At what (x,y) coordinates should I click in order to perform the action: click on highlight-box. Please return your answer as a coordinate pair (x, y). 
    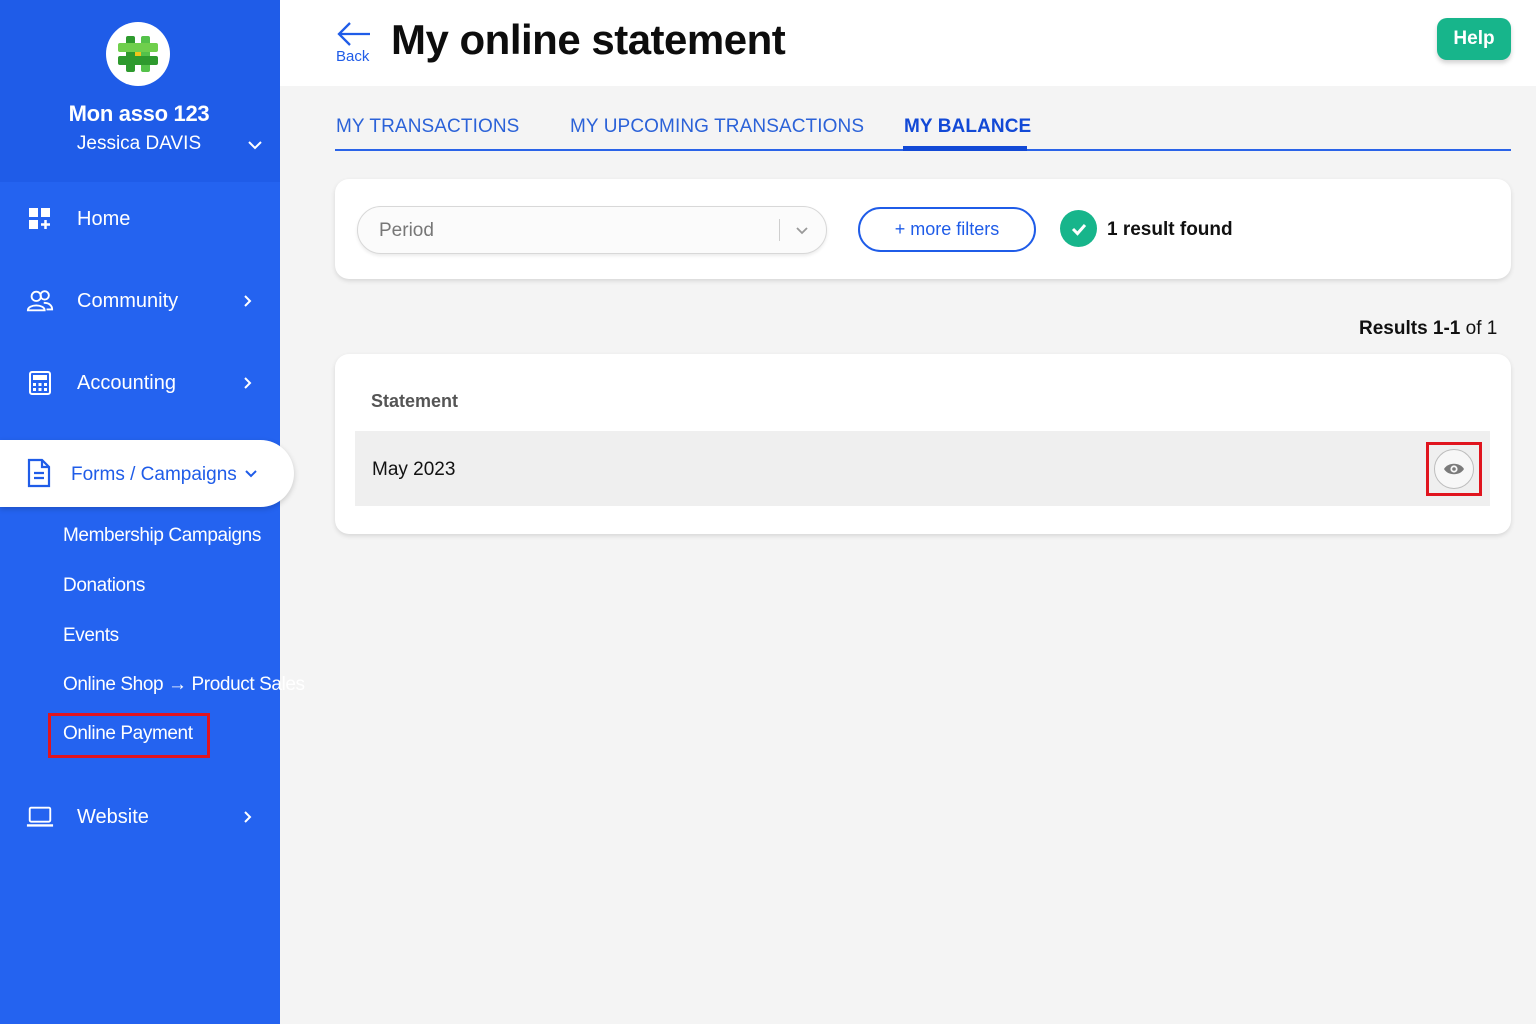
    Looking at the image, I should click on (1454, 469).